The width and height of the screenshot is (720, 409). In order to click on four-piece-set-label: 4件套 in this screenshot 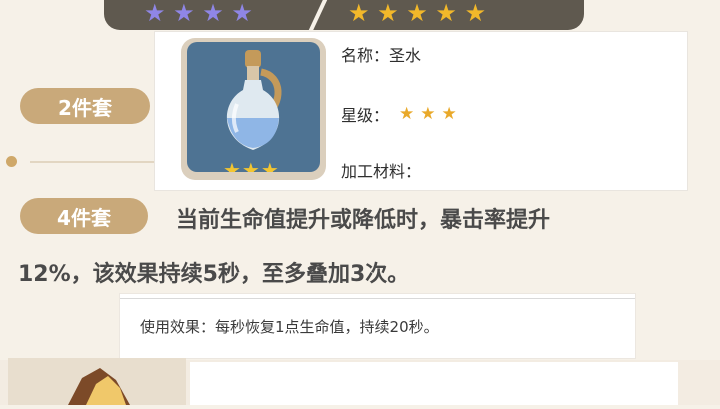, I will do `click(84, 216)`.